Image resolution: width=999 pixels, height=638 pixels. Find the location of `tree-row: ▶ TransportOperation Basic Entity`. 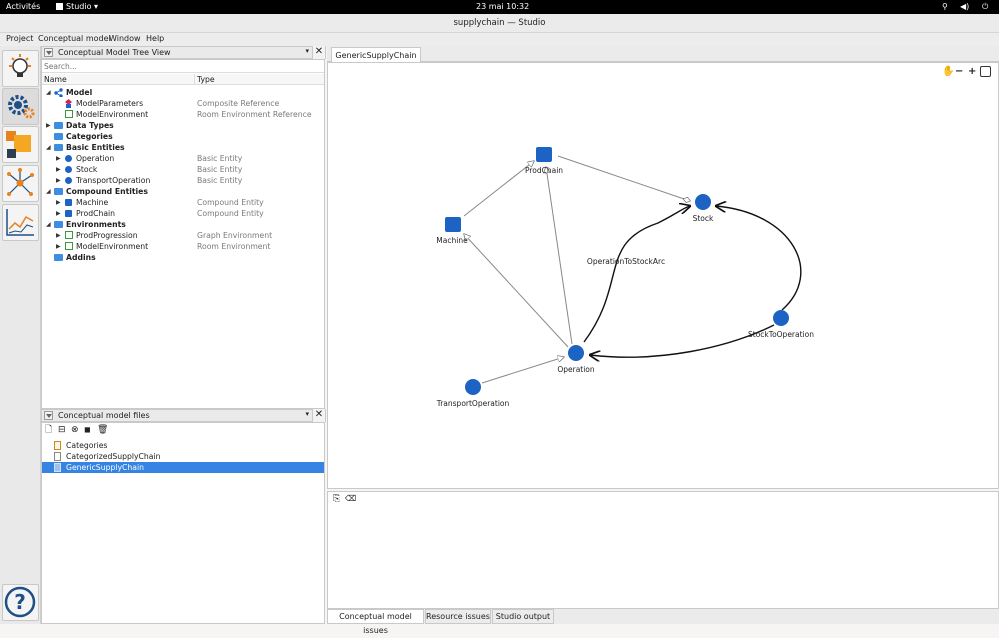

tree-row: ▶ TransportOperation Basic Entity is located at coordinates (183, 180).